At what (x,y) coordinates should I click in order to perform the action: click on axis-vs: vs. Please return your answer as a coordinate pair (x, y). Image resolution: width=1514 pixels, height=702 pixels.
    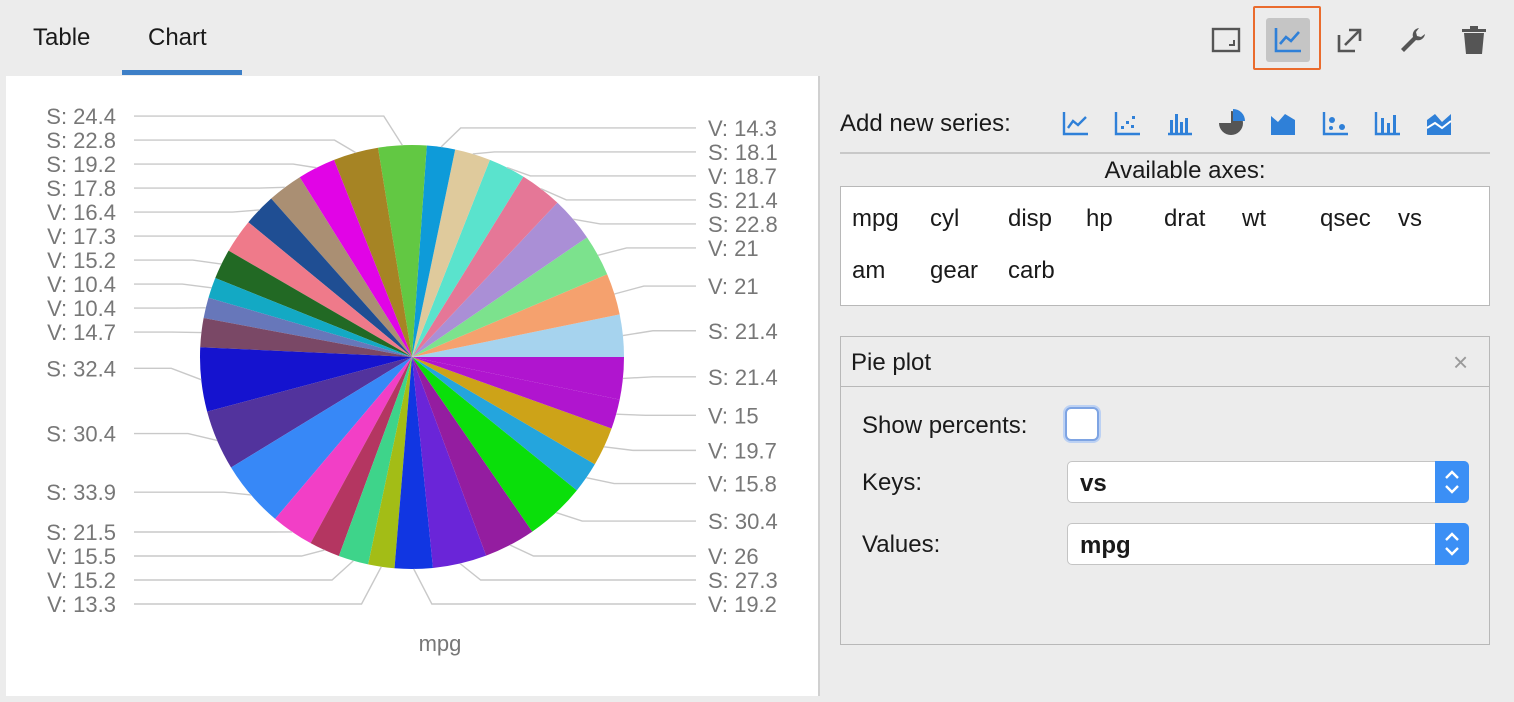
    Looking at the image, I should click on (1410, 219).